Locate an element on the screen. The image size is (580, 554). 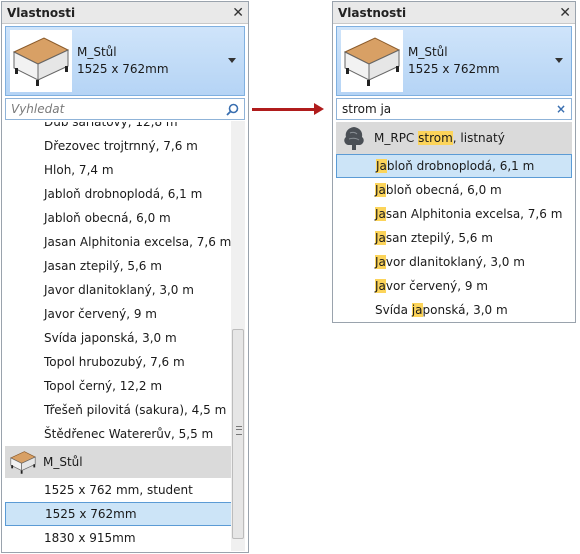
list-item: Topol hrubozubý, 7,6 m is located at coordinates (125, 362).